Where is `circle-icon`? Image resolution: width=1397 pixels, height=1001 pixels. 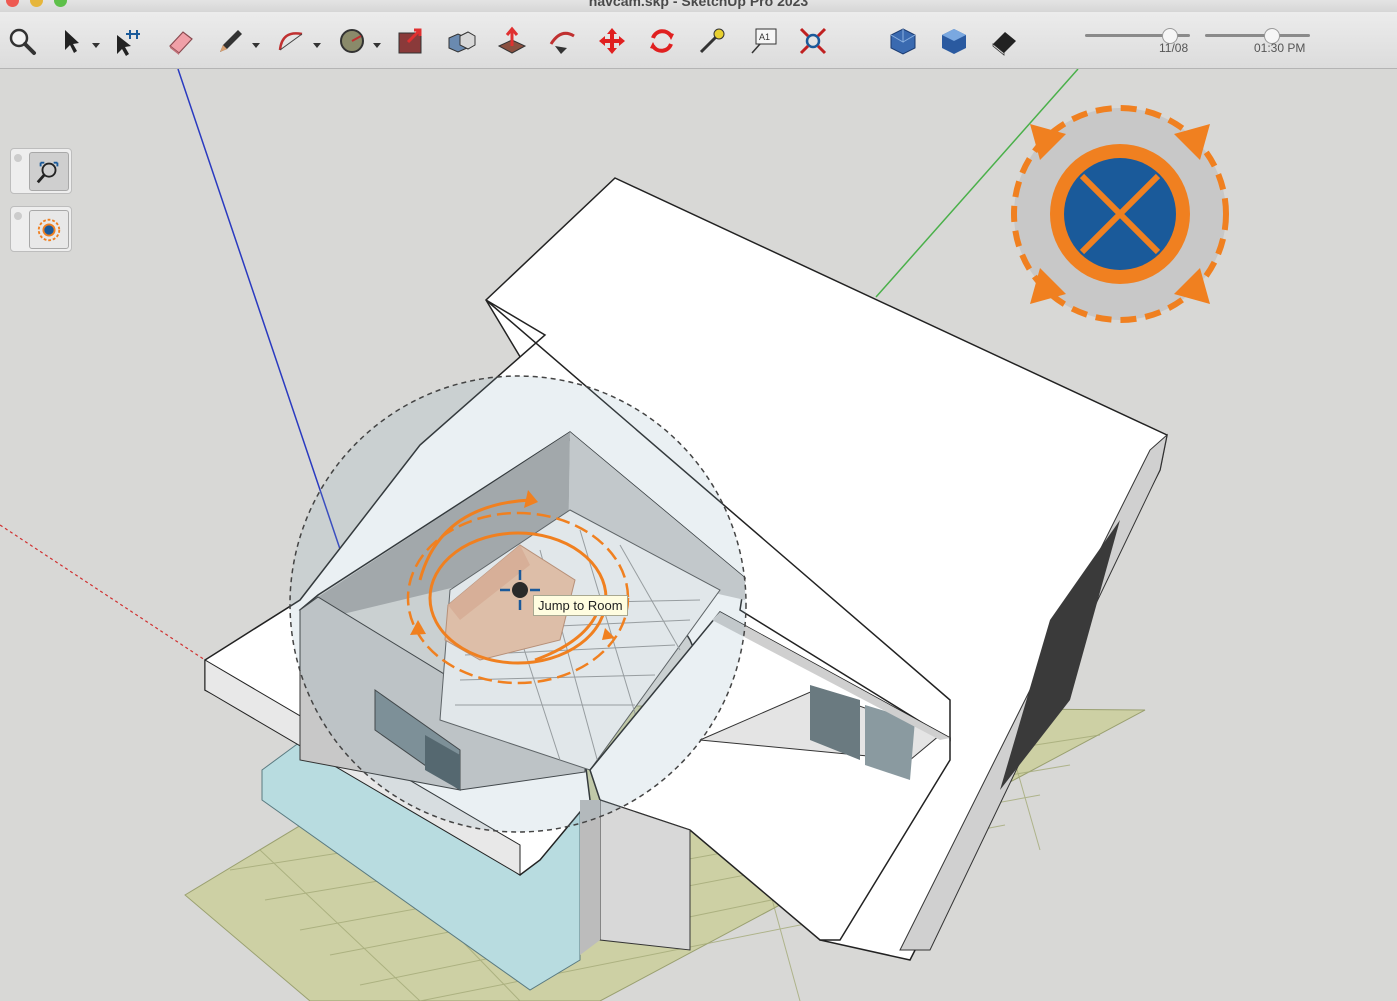
circle-icon is located at coordinates (352, 41).